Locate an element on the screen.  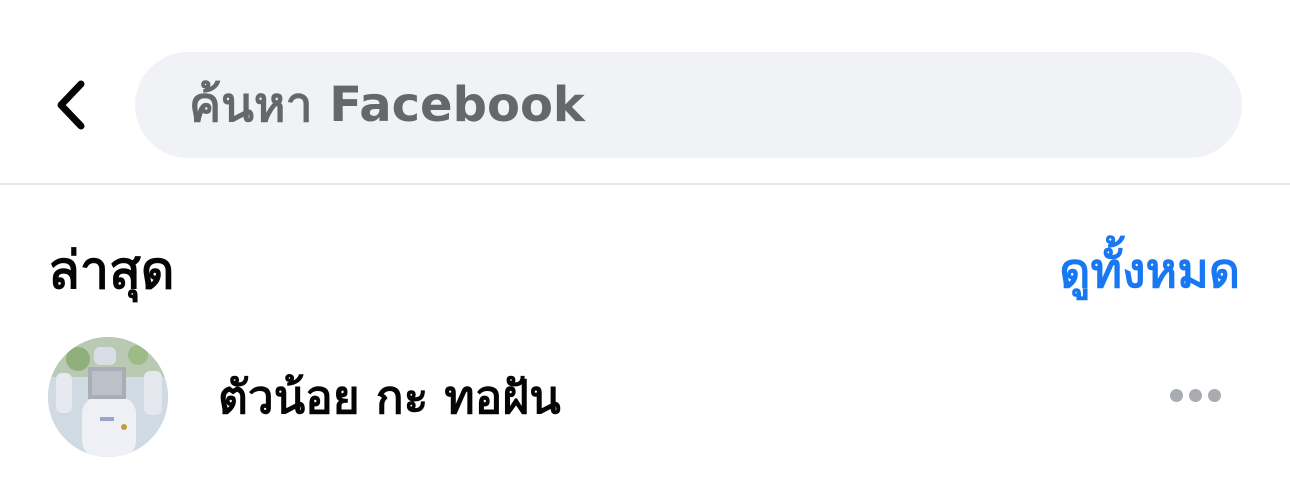
profile-photo is located at coordinates (108, 397).